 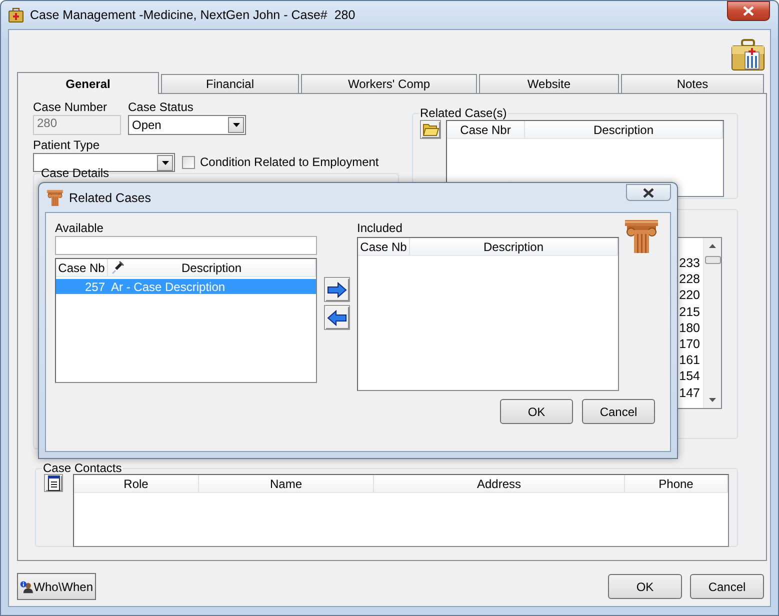 What do you see at coordinates (286, 483) in the screenshot?
I see `column-header: Name` at bounding box center [286, 483].